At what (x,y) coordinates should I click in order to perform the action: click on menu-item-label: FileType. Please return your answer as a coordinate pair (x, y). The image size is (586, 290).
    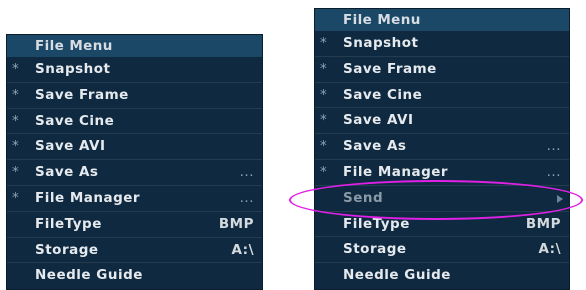
    Looking at the image, I should click on (68, 223).